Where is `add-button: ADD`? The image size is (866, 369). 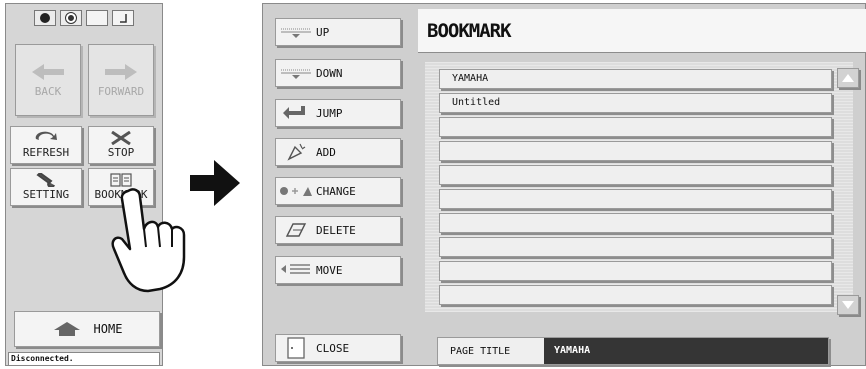
add-button: ADD is located at coordinates (338, 152).